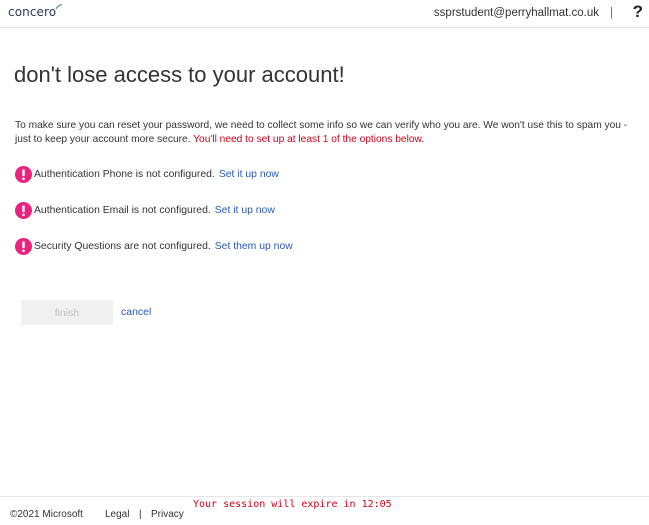 This screenshot has height=525, width=649. What do you see at coordinates (124, 174) in the screenshot?
I see `option-status-text: Authentication Phone is not configured.` at bounding box center [124, 174].